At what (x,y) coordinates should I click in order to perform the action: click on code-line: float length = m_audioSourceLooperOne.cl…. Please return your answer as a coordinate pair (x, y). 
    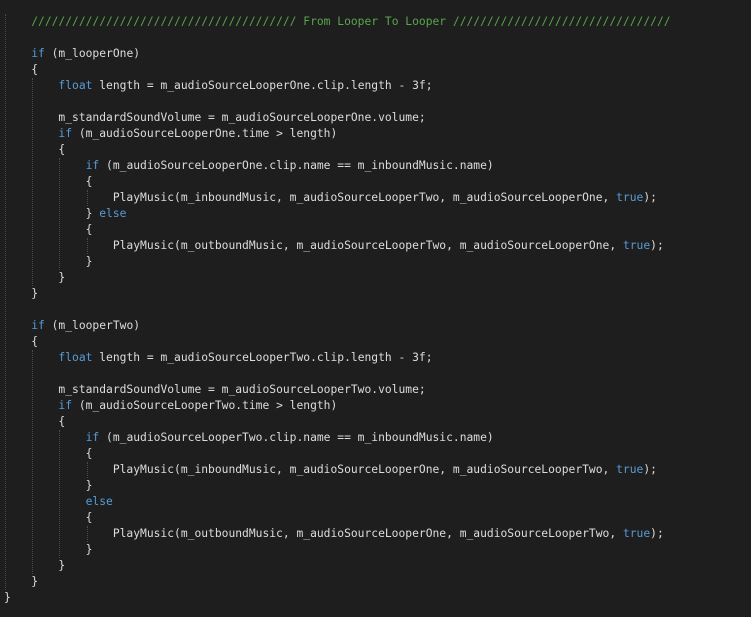
    Looking at the image, I should click on (218, 86).